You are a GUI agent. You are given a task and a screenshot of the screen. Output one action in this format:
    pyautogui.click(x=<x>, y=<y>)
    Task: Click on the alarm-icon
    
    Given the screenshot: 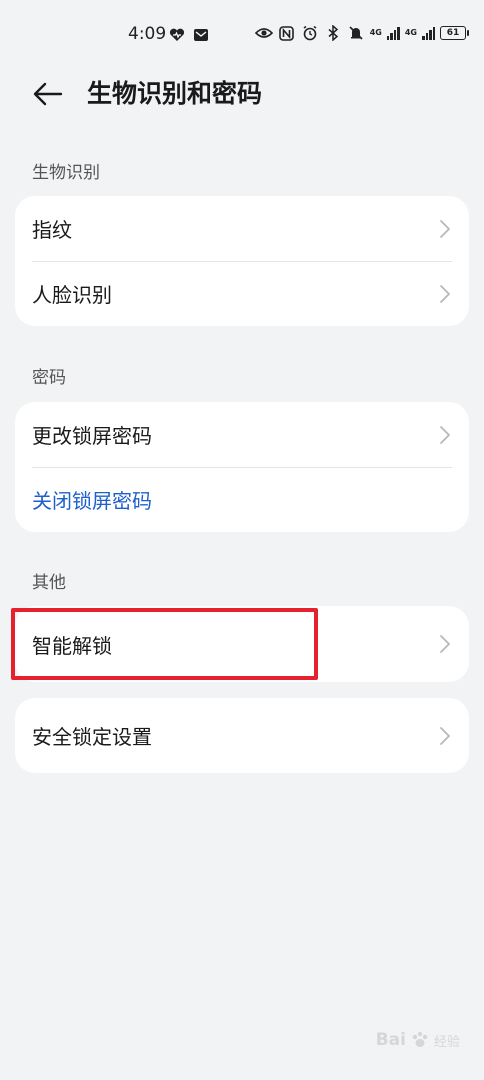 What is the action you would take?
    pyautogui.click(x=310, y=33)
    